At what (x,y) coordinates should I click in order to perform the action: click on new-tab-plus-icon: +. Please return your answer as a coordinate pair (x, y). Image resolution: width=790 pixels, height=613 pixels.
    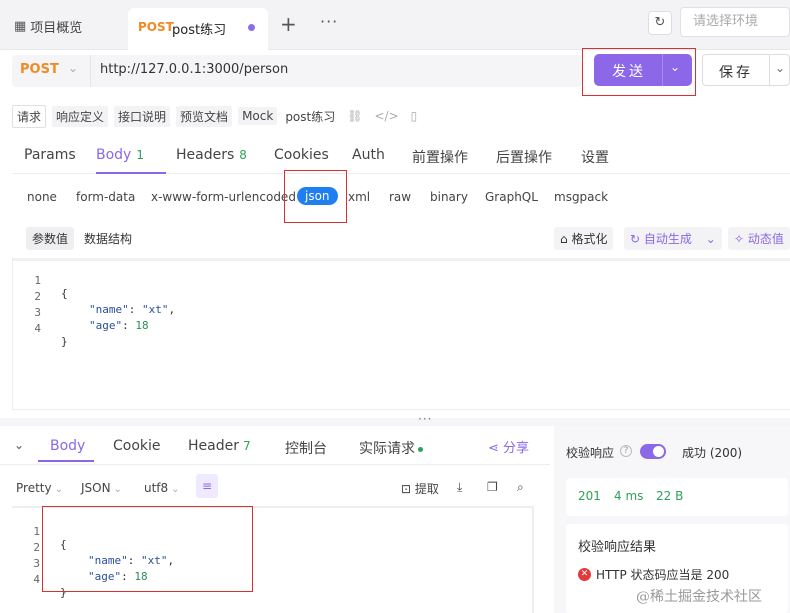
    Looking at the image, I should click on (288, 24).